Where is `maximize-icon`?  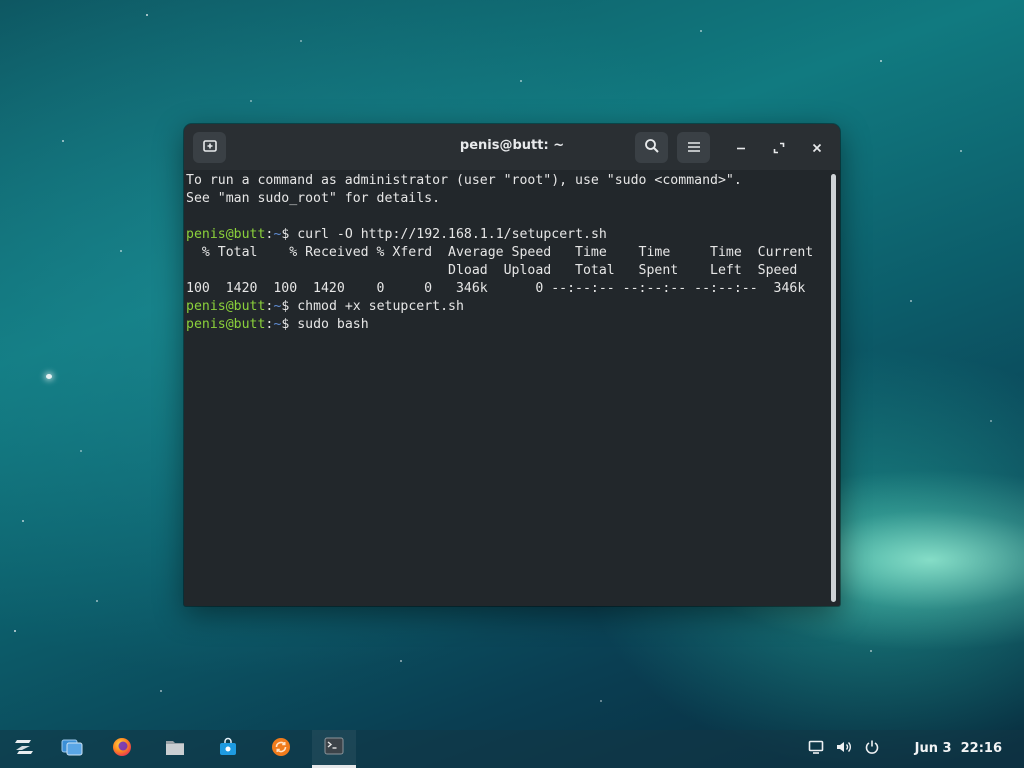 maximize-icon is located at coordinates (779, 148).